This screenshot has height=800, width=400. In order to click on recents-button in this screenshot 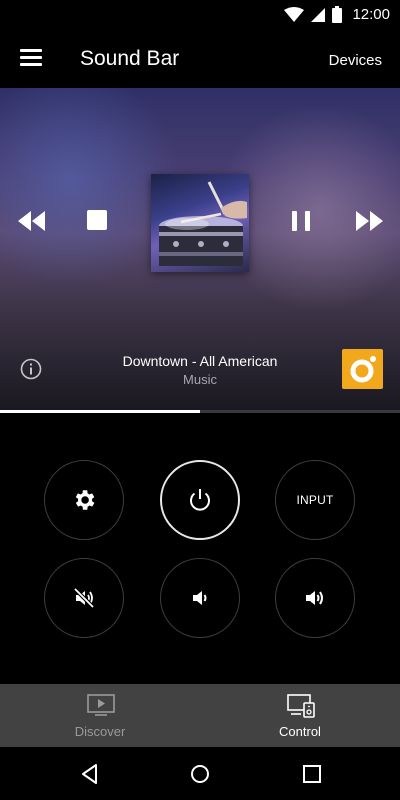, I will do `click(312, 774)`.